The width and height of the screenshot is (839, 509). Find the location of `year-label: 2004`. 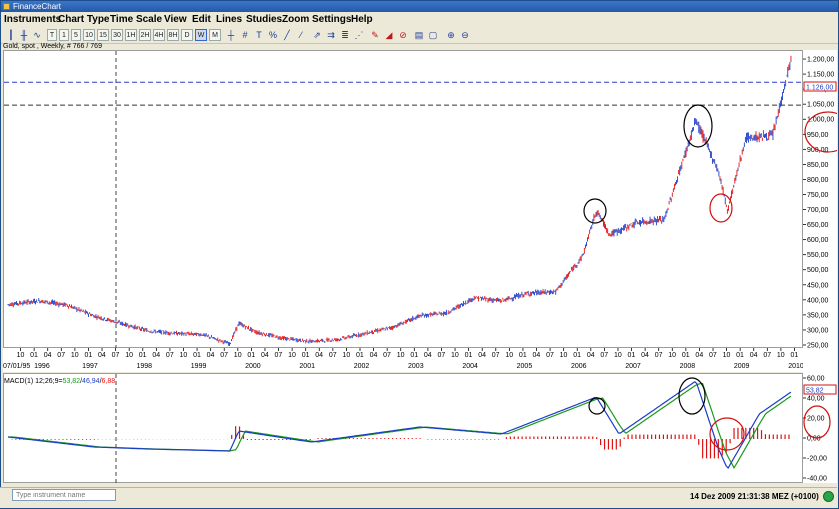

year-label: 2004 is located at coordinates (470, 366).